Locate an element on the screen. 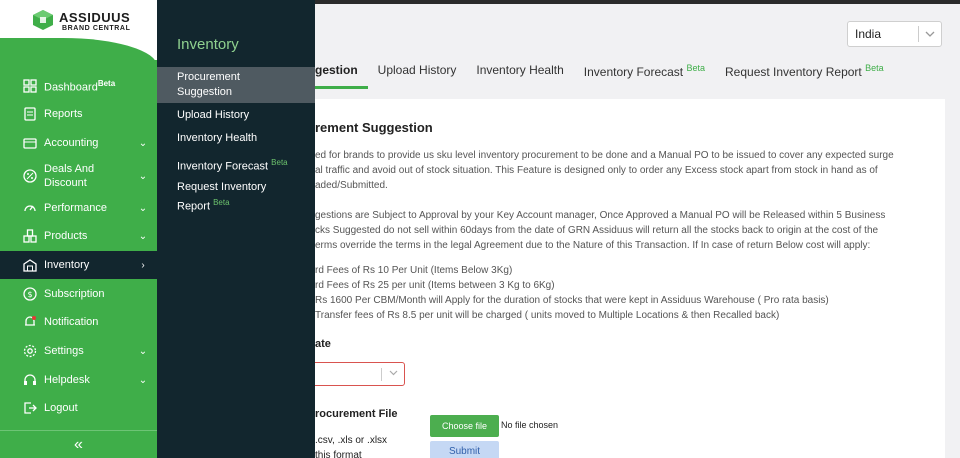  upload-format-help: this format is located at coordinates (338, 454).